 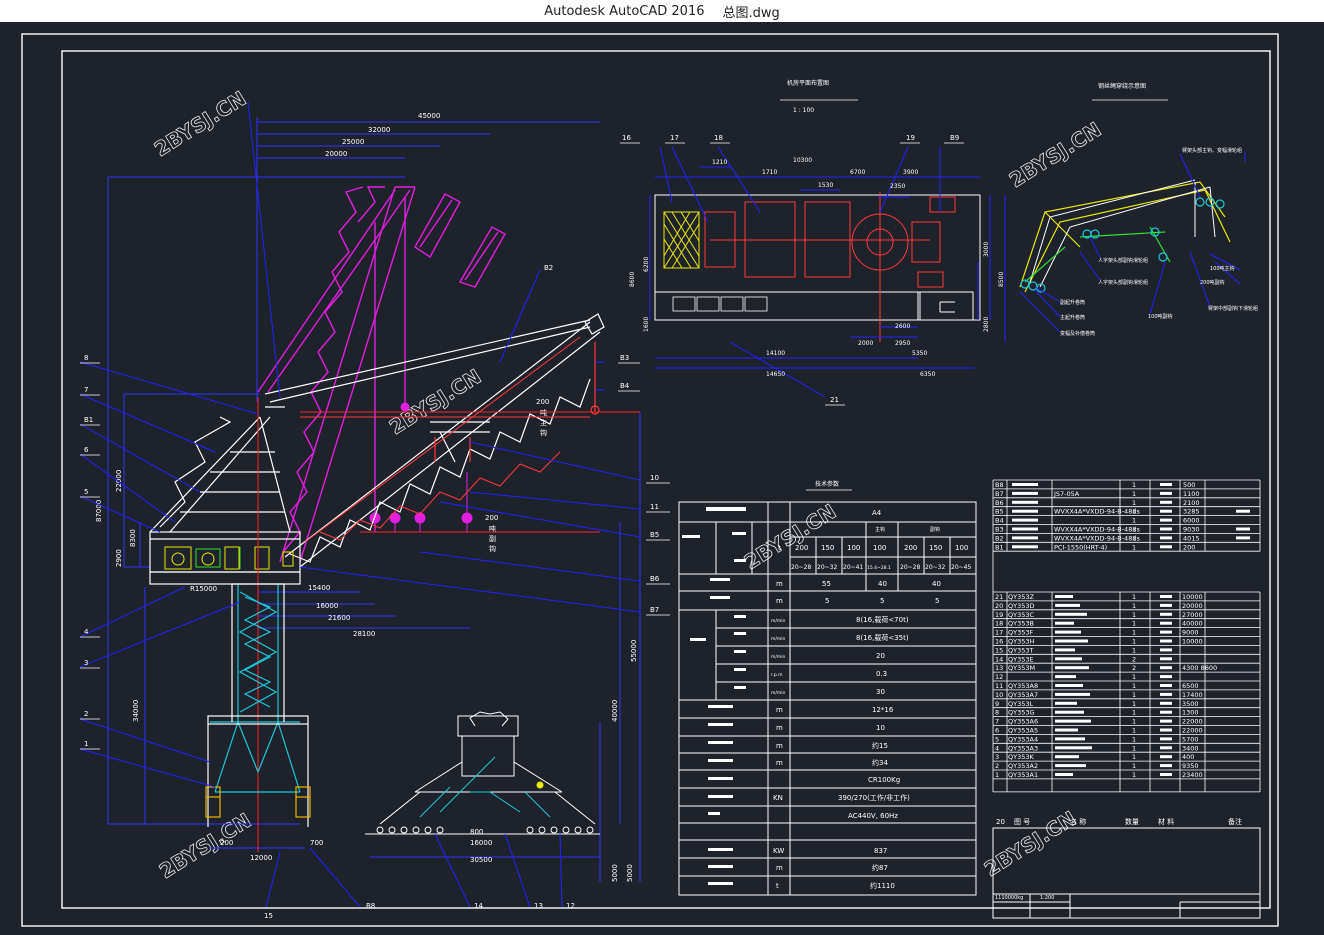 I want to click on parts-row-code: QY353Z, so click(x=1021, y=597).